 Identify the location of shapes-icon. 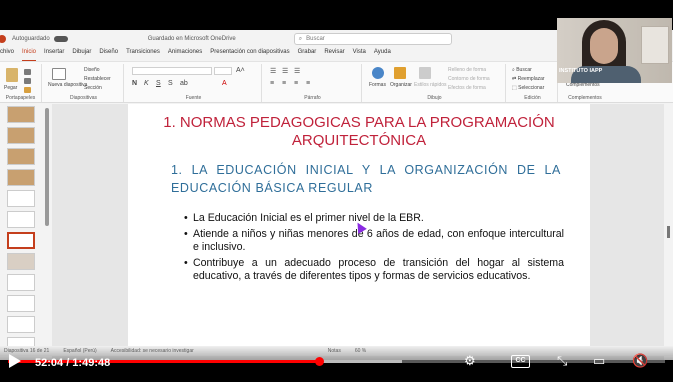
(378, 73).